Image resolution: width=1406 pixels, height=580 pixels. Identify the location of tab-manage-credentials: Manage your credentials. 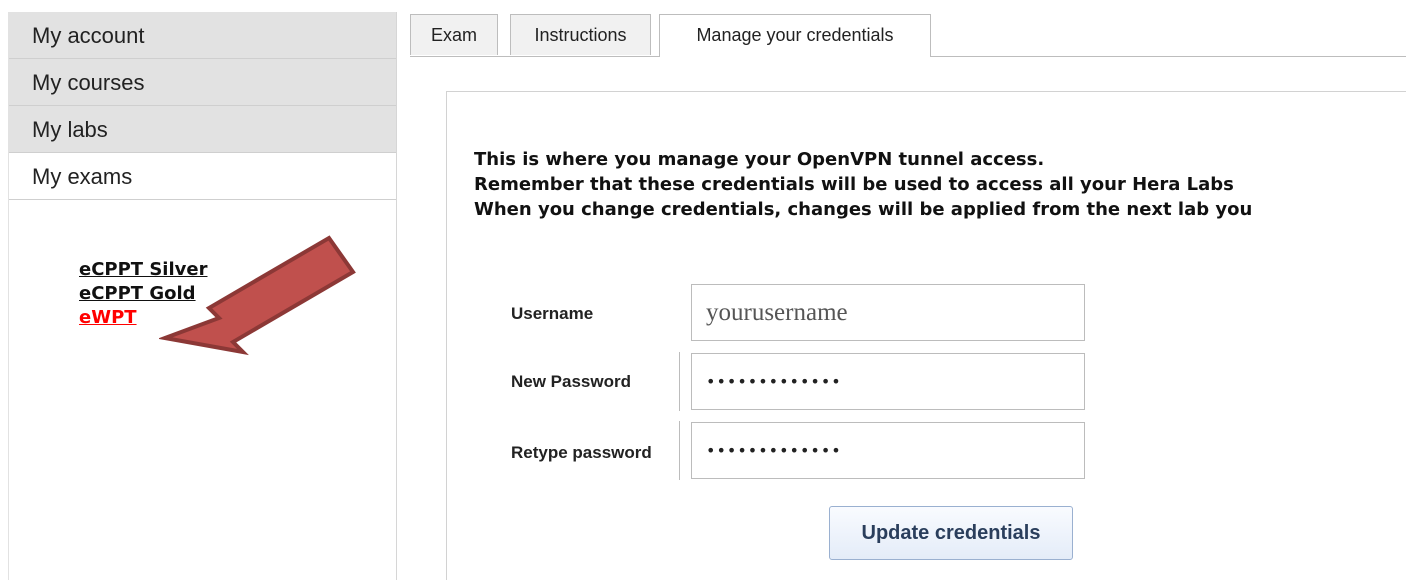
(795, 35).